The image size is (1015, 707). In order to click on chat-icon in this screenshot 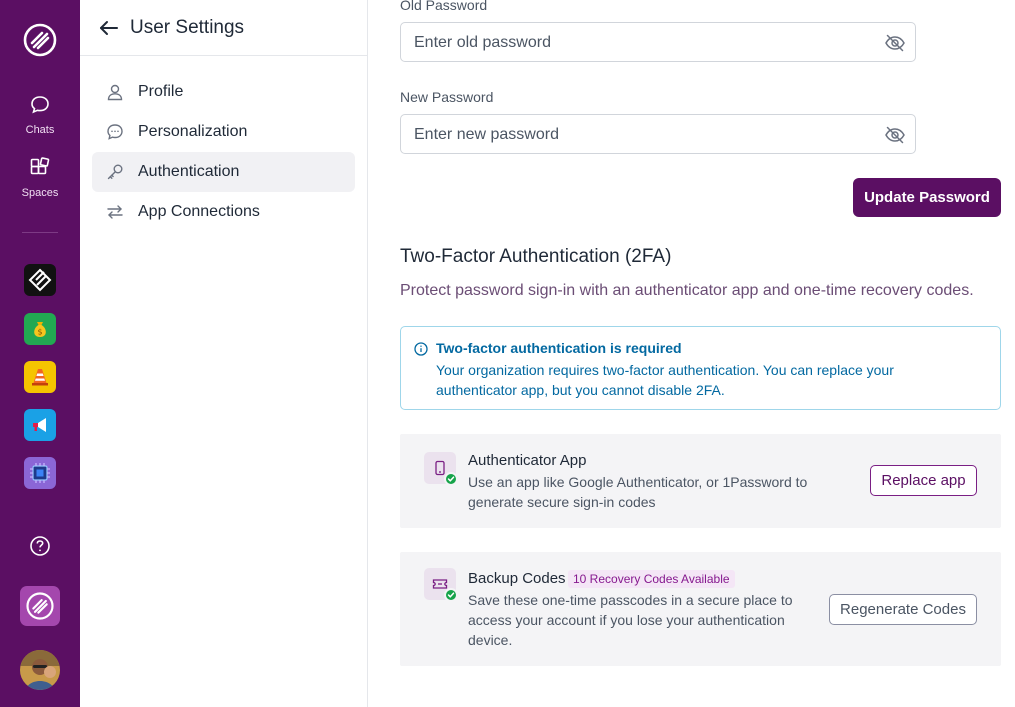, I will do `click(40, 105)`.